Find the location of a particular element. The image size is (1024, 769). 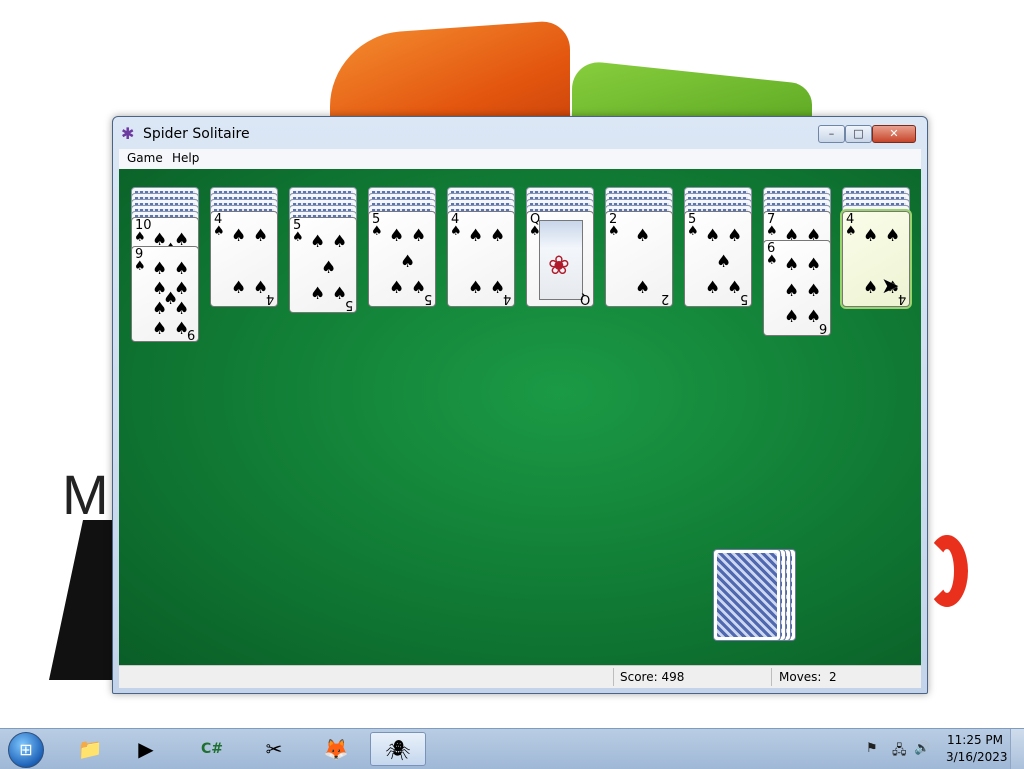

network-icon: 🖧 is located at coordinates (899, 752).